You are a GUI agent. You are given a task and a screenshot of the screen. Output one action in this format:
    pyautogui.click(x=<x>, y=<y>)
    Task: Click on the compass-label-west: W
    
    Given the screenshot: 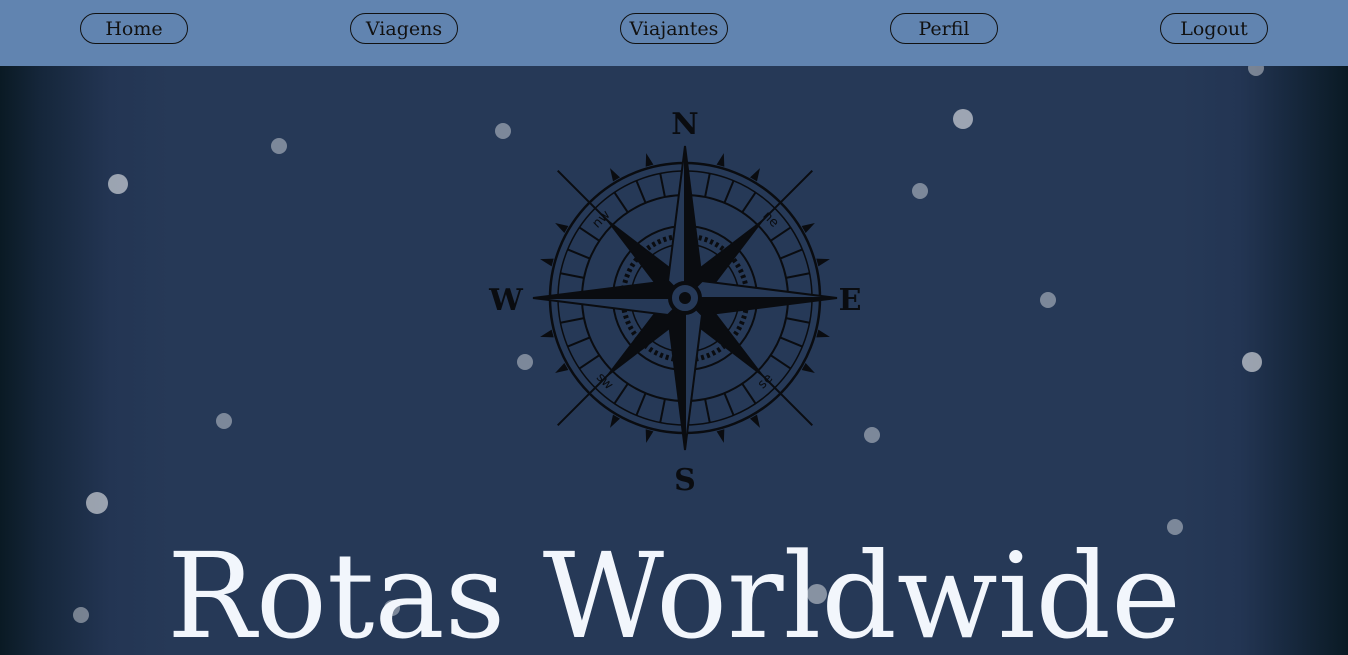 What is the action you would take?
    pyautogui.click(x=506, y=300)
    